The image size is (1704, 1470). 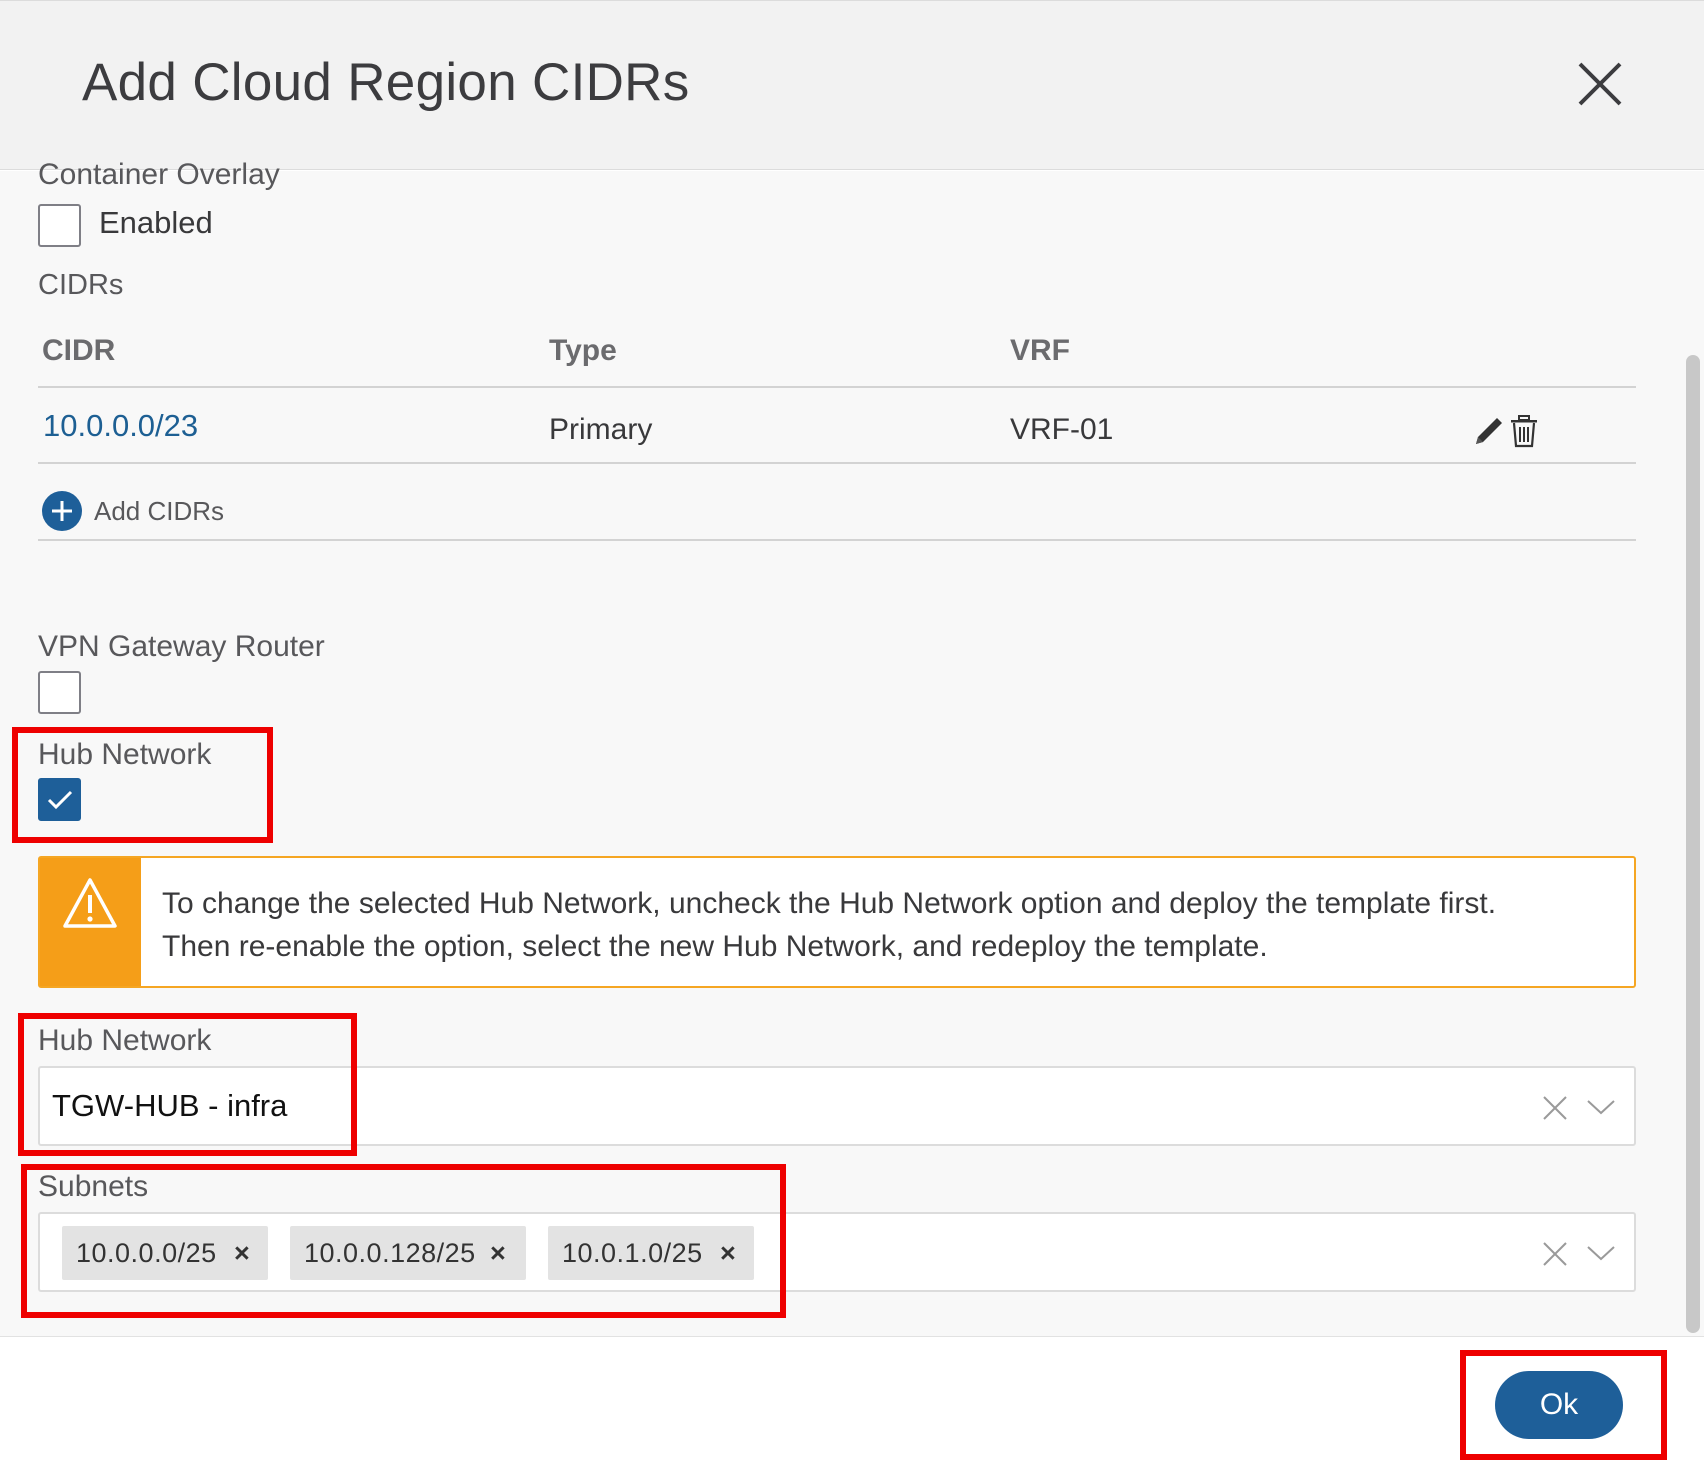 What do you see at coordinates (81, 285) in the screenshot?
I see `cidrs-section-label: CIDRs` at bounding box center [81, 285].